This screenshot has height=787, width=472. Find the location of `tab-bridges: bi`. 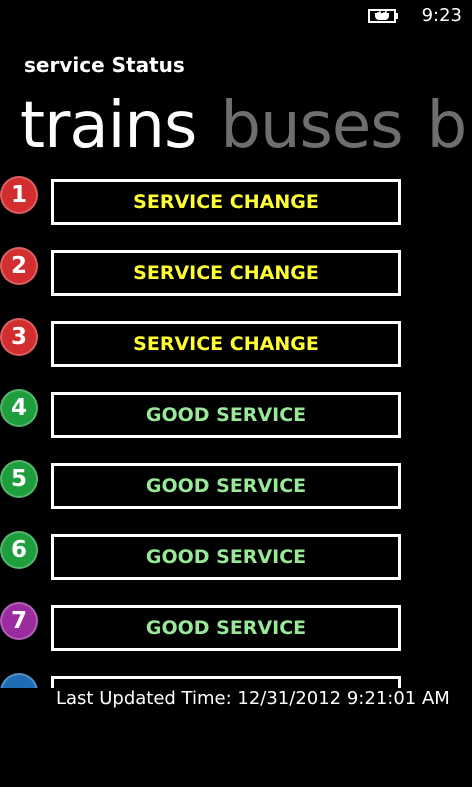

tab-bridges: bi is located at coordinates (449, 126).